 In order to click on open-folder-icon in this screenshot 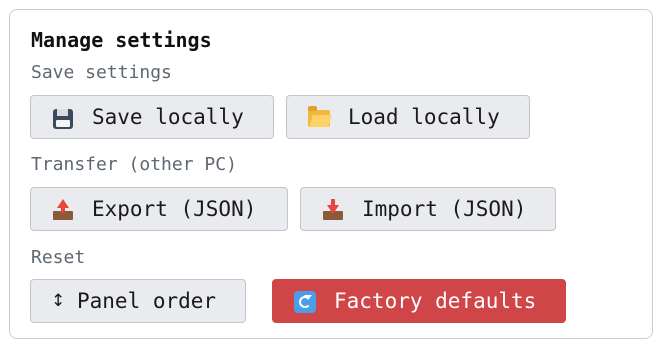, I will do `click(319, 117)`.